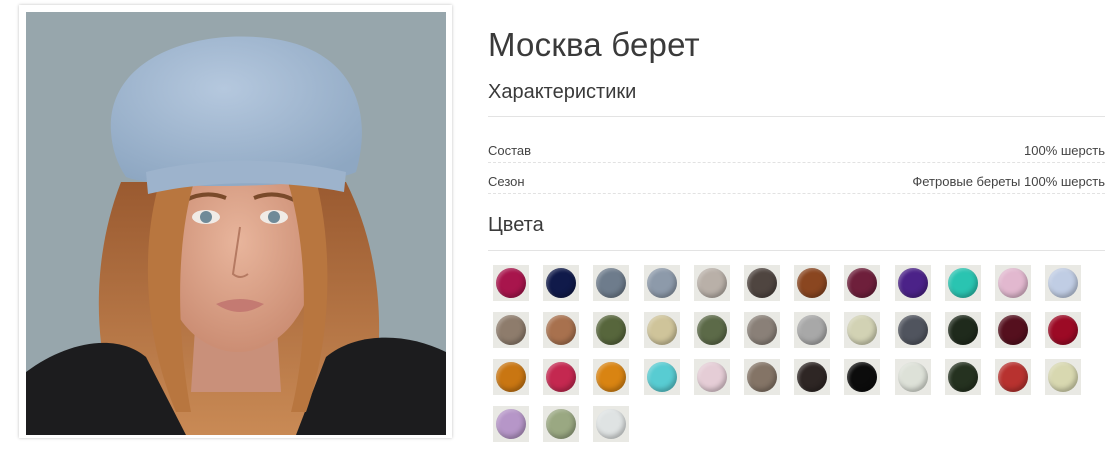 The height and width of the screenshot is (451, 1110). I want to click on spec-value: Фетровые береты 100% шерсть, so click(1008, 181).